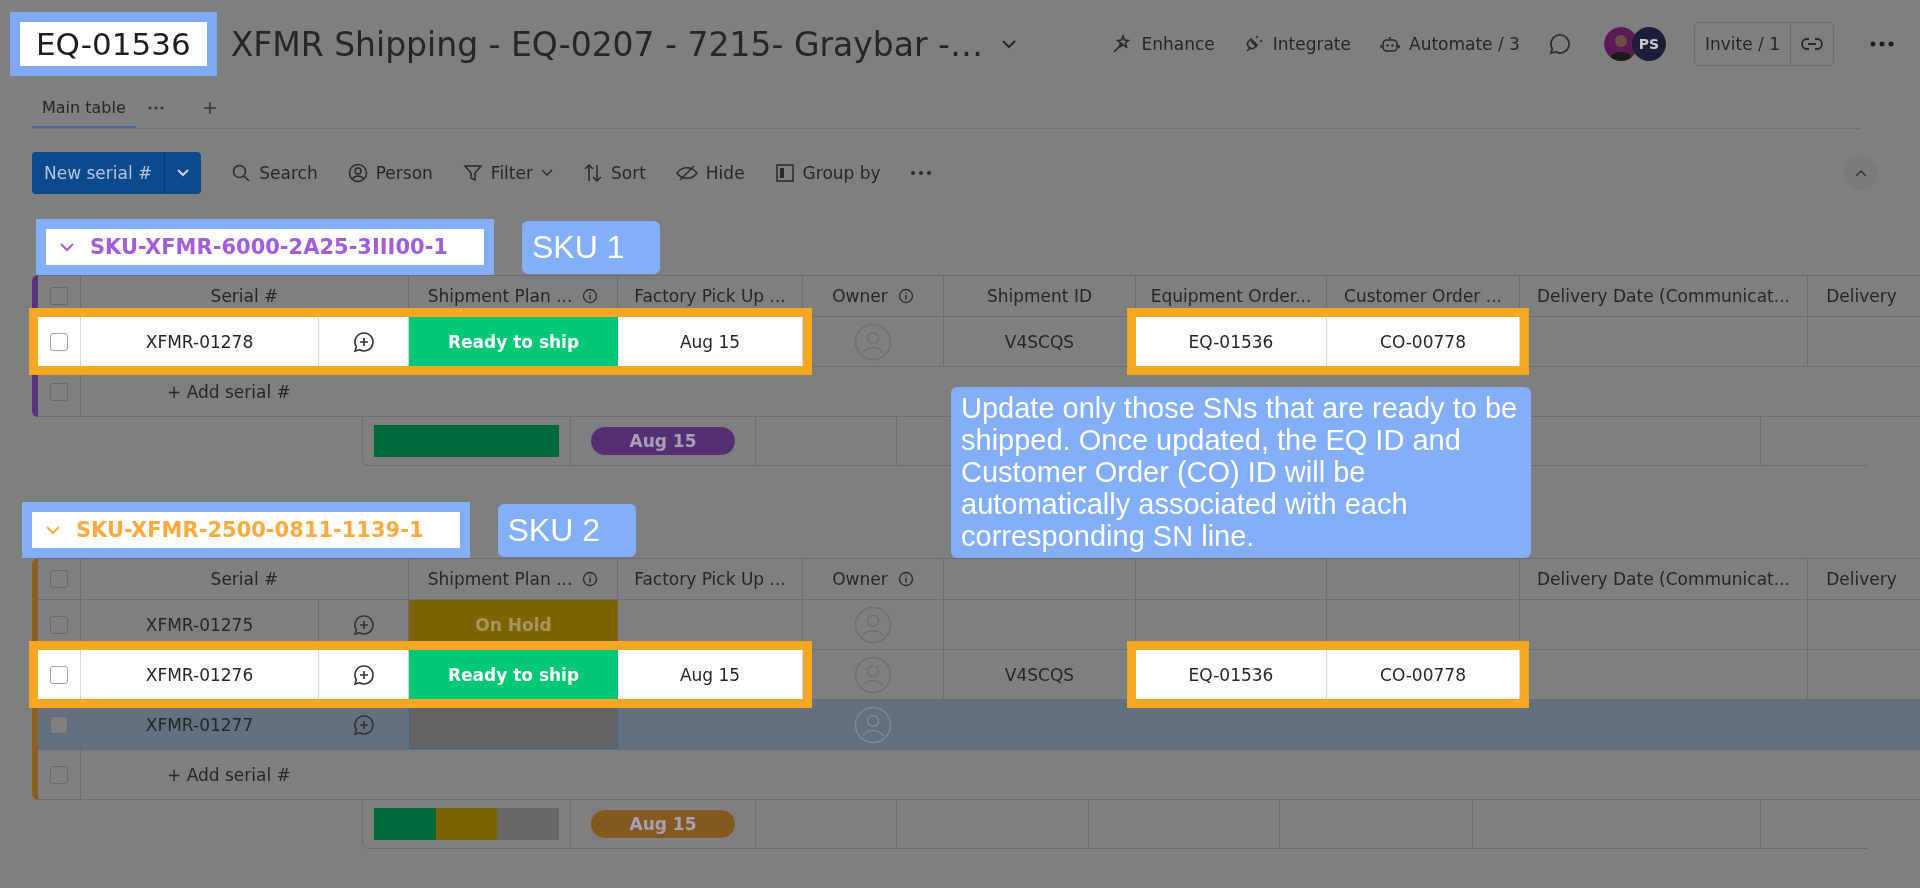 The image size is (1920, 888). I want to click on column-header: Shipment ID, so click(1039, 296).